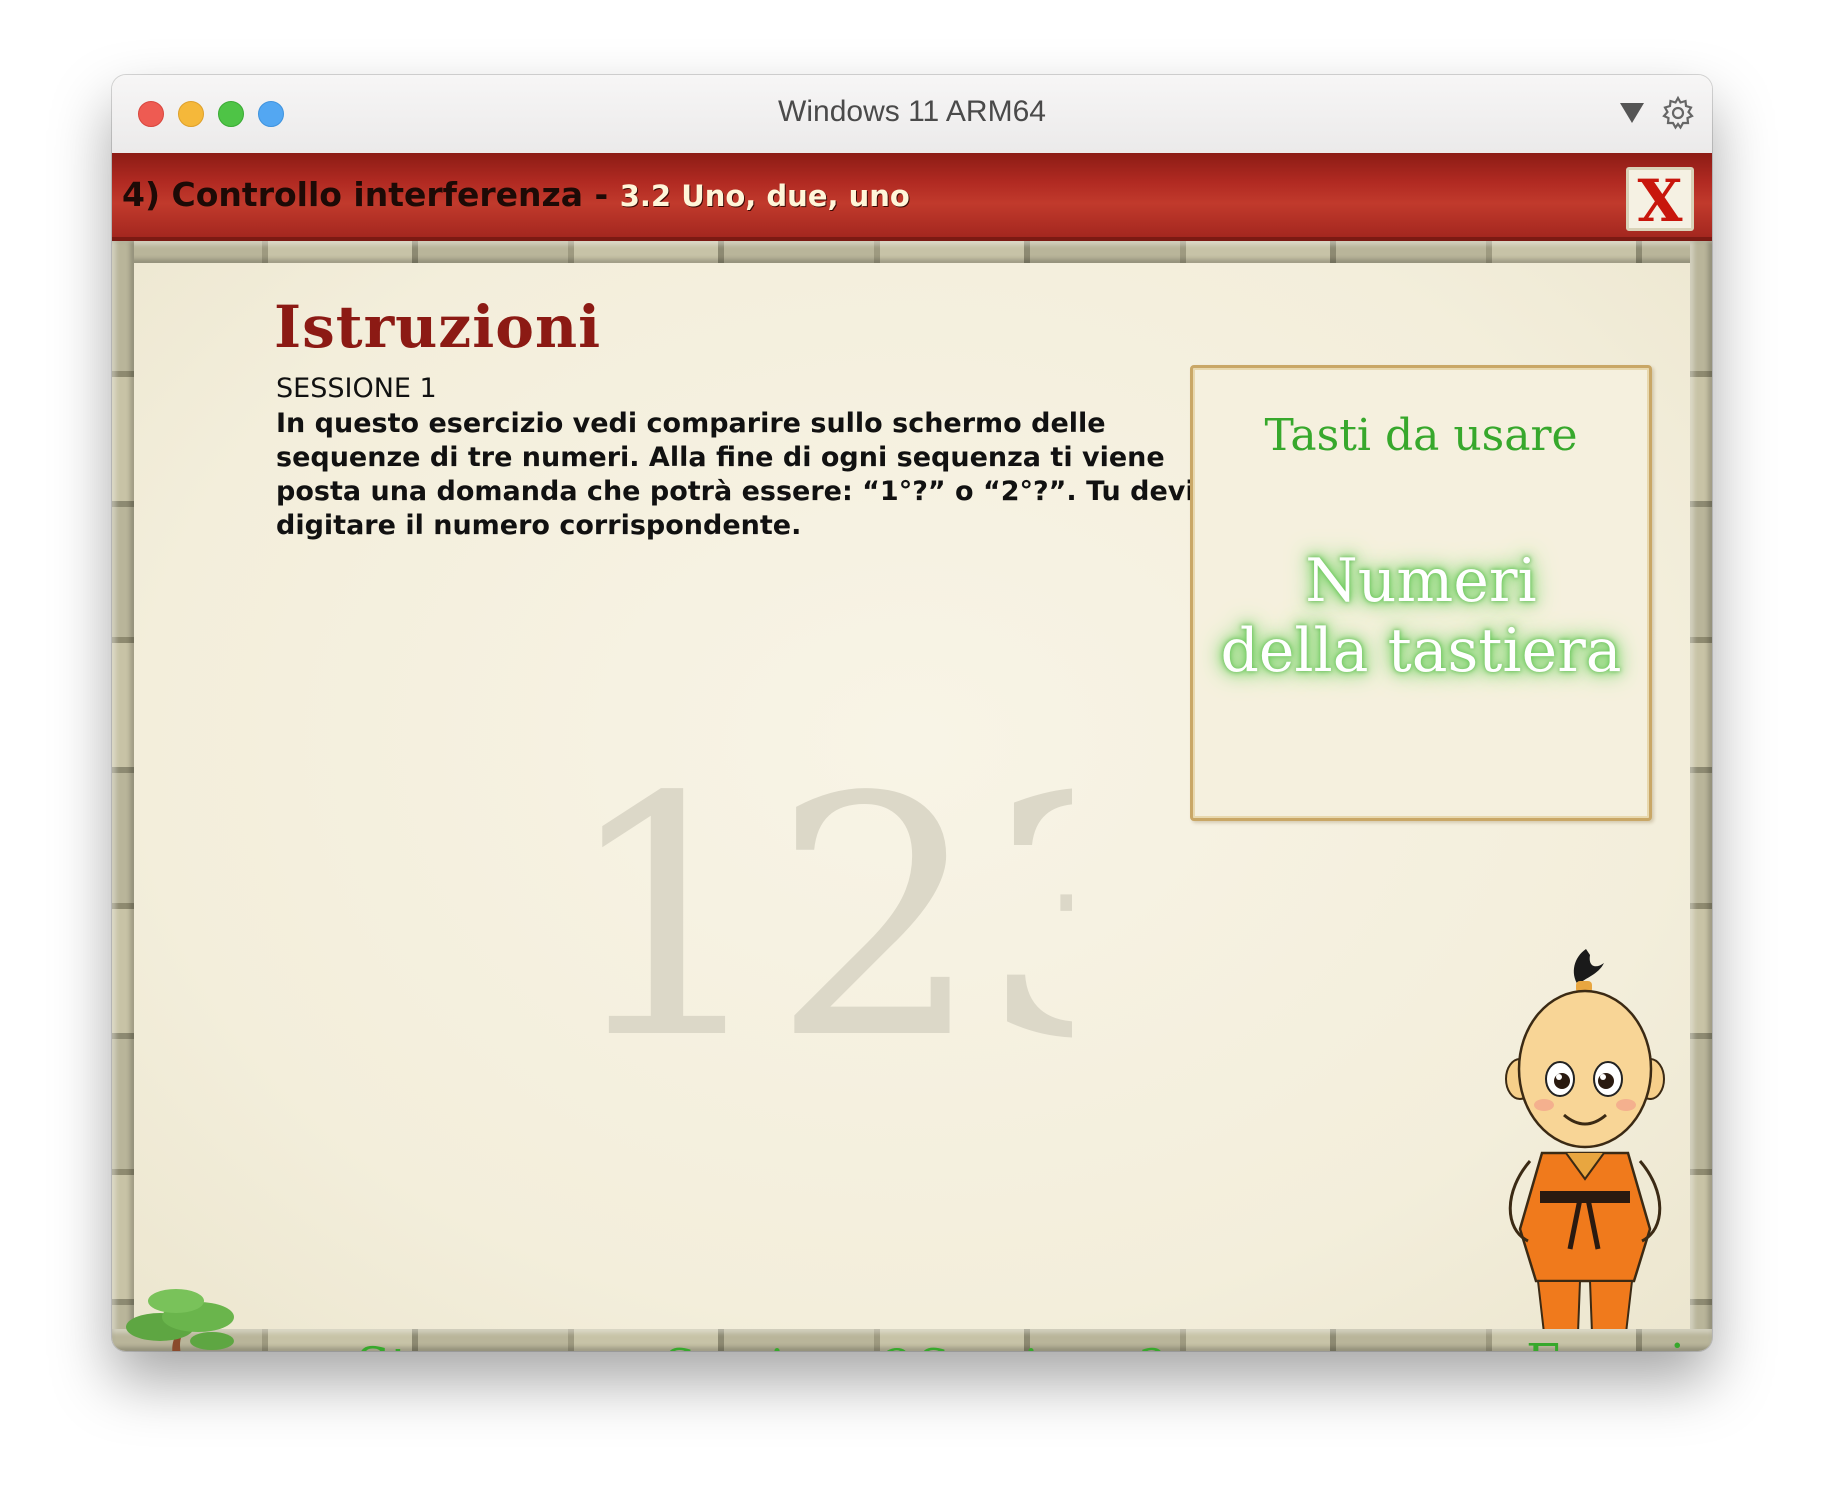  I want to click on triangle-down-icon, so click(1632, 113).